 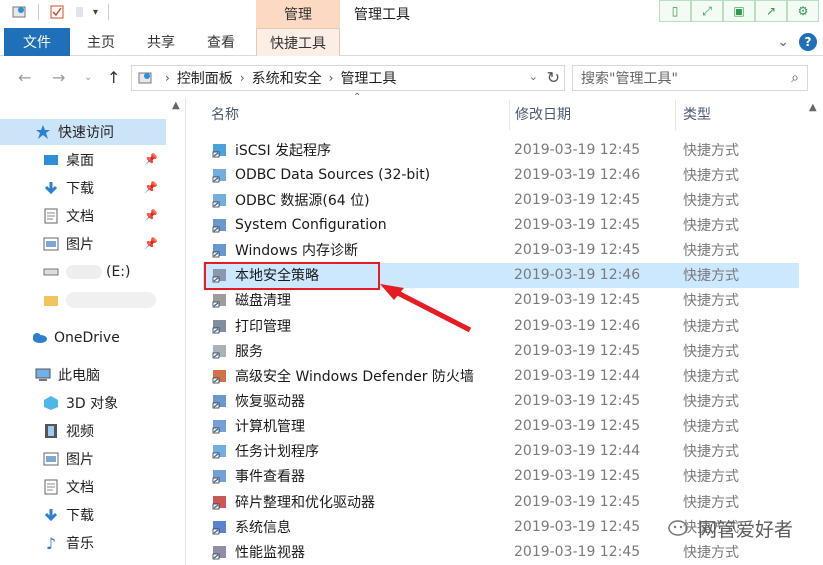 I want to click on properties-icon, so click(x=57, y=12).